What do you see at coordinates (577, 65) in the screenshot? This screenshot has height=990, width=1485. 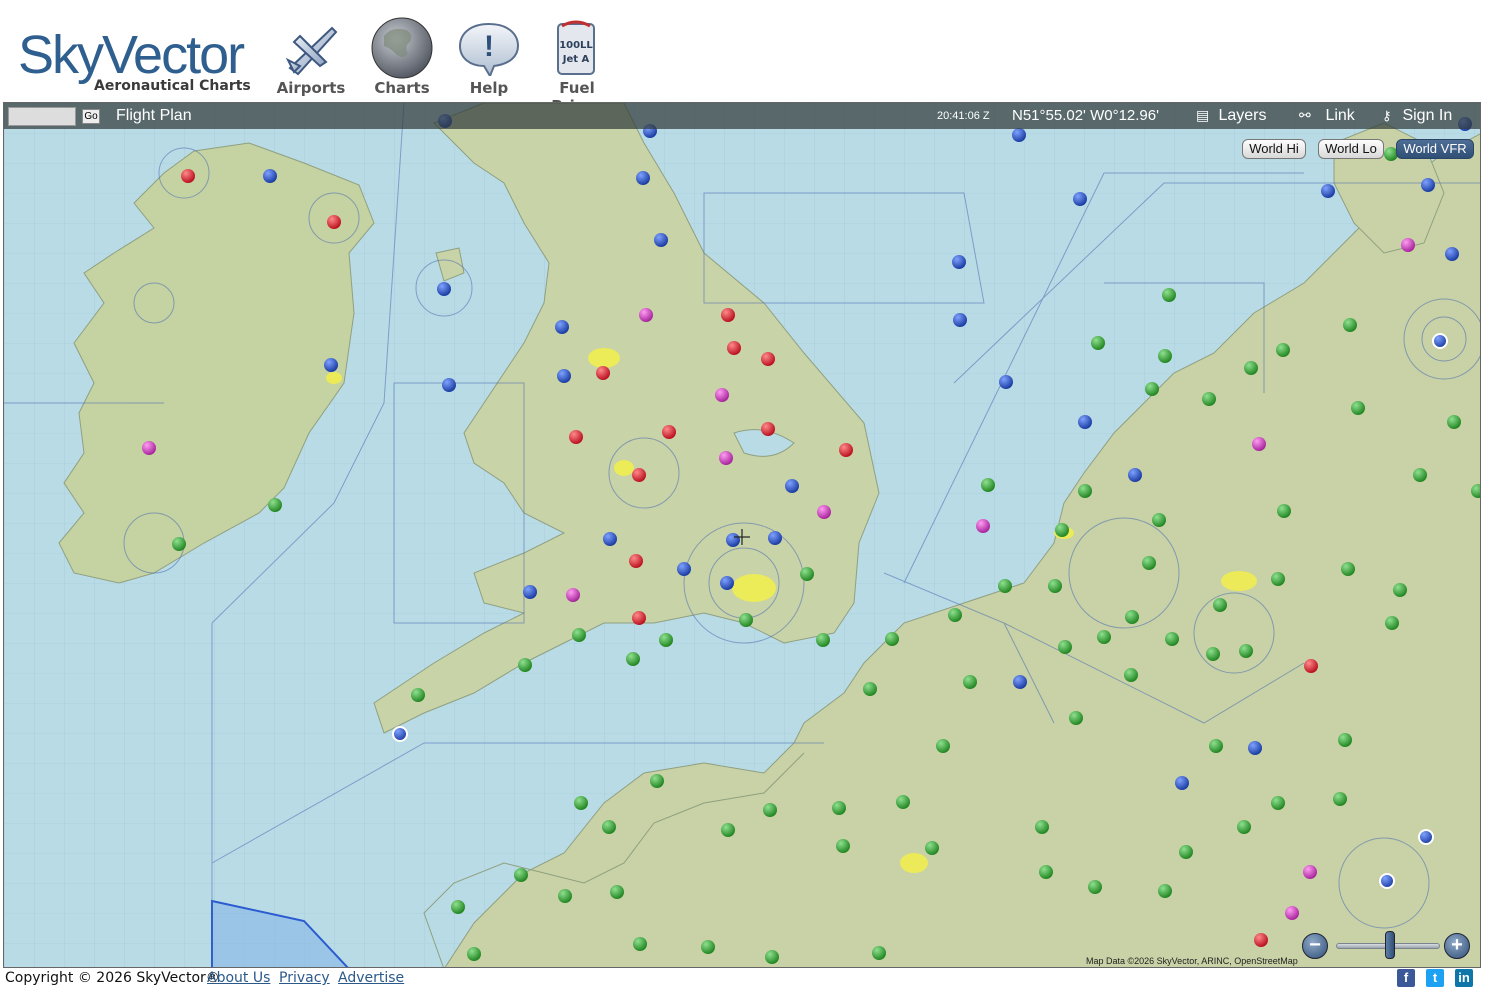 I see `nav-fuel-prices-button: 100LL Jet A Fuel Prices` at bounding box center [577, 65].